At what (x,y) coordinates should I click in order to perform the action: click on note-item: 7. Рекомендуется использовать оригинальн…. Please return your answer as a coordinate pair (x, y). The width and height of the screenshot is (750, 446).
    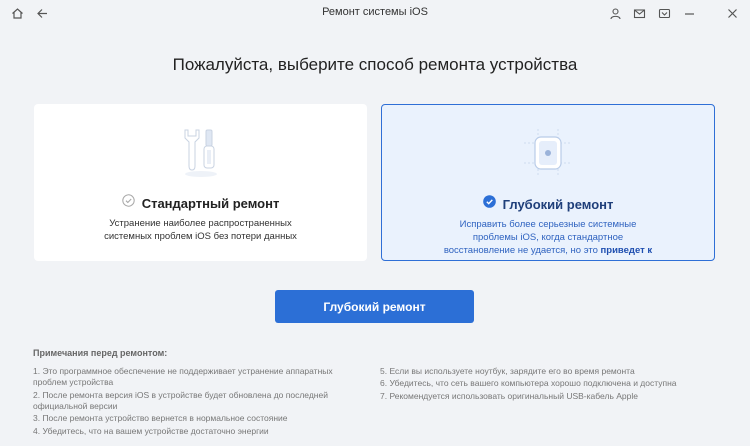
    Looking at the image, I should click on (509, 395).